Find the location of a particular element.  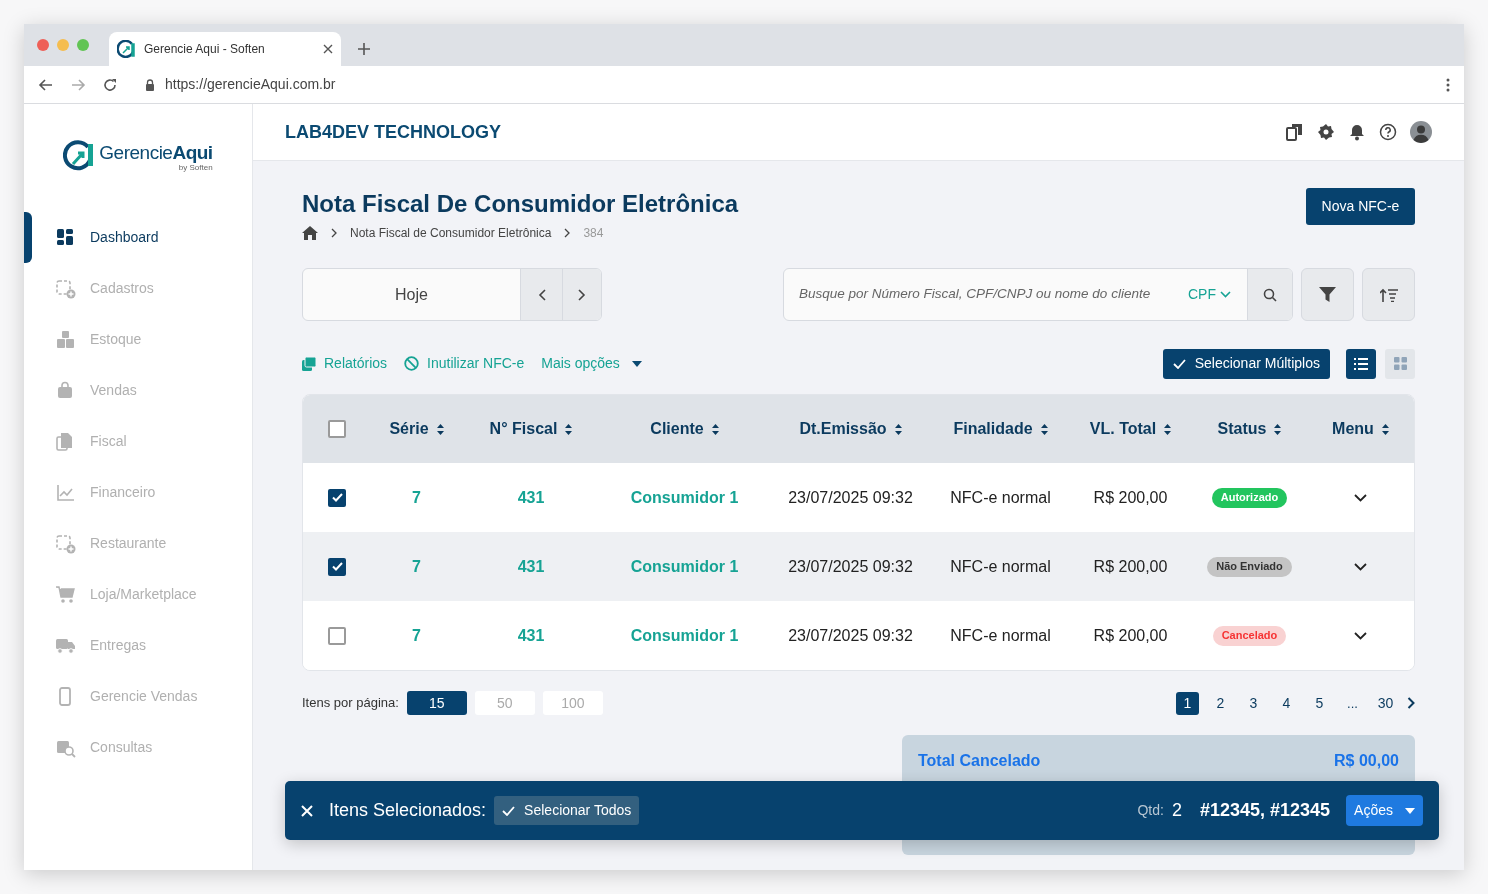

breadcrumb-item: Nota Fiscal de Consumidor Eletrônica is located at coordinates (451, 233).